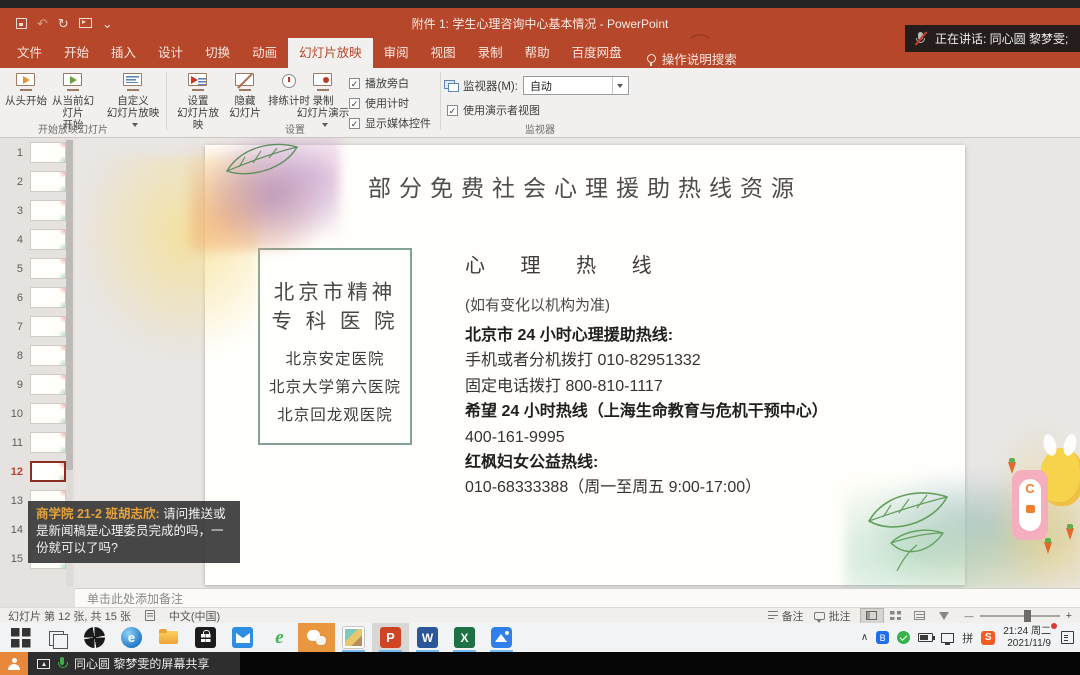 The height and width of the screenshot is (675, 1080). Describe the element at coordinates (1027, 615) in the screenshot. I see `zoom-slider-thumb` at that location.